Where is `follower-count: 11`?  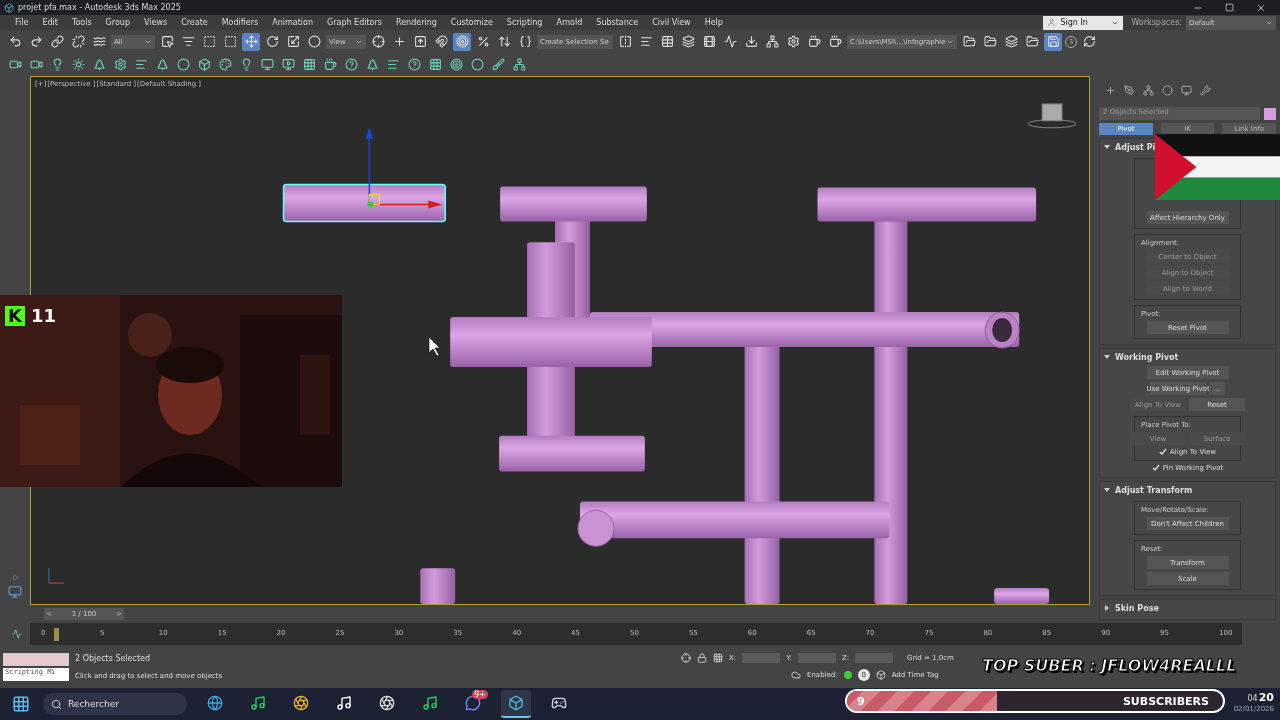
follower-count: 11 is located at coordinates (43, 315).